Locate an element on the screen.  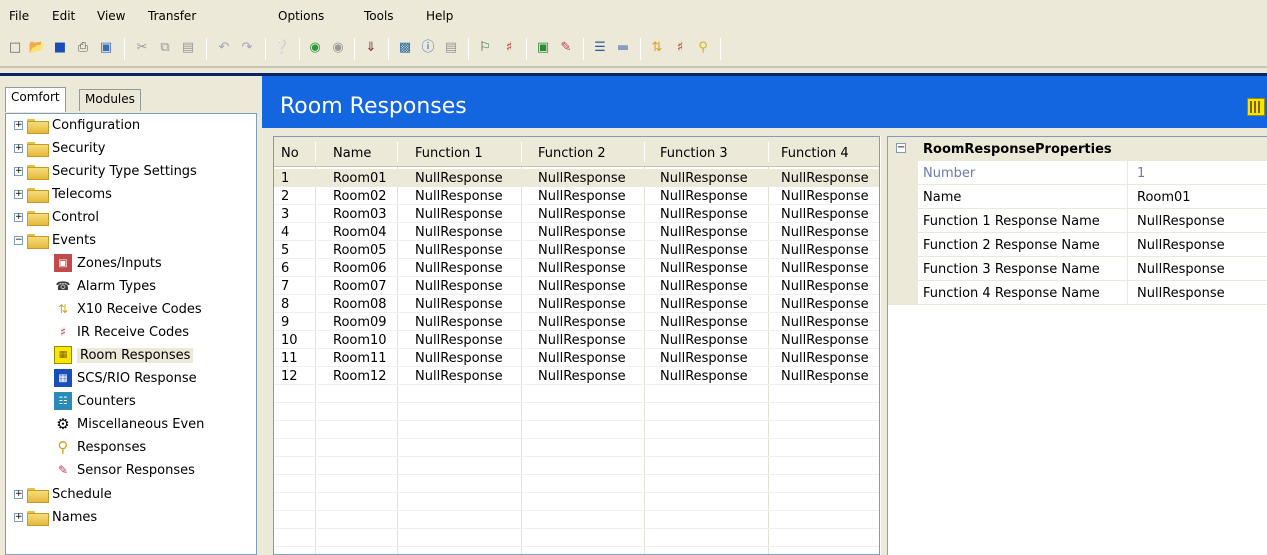
menu-options: Options is located at coordinates (301, 16).